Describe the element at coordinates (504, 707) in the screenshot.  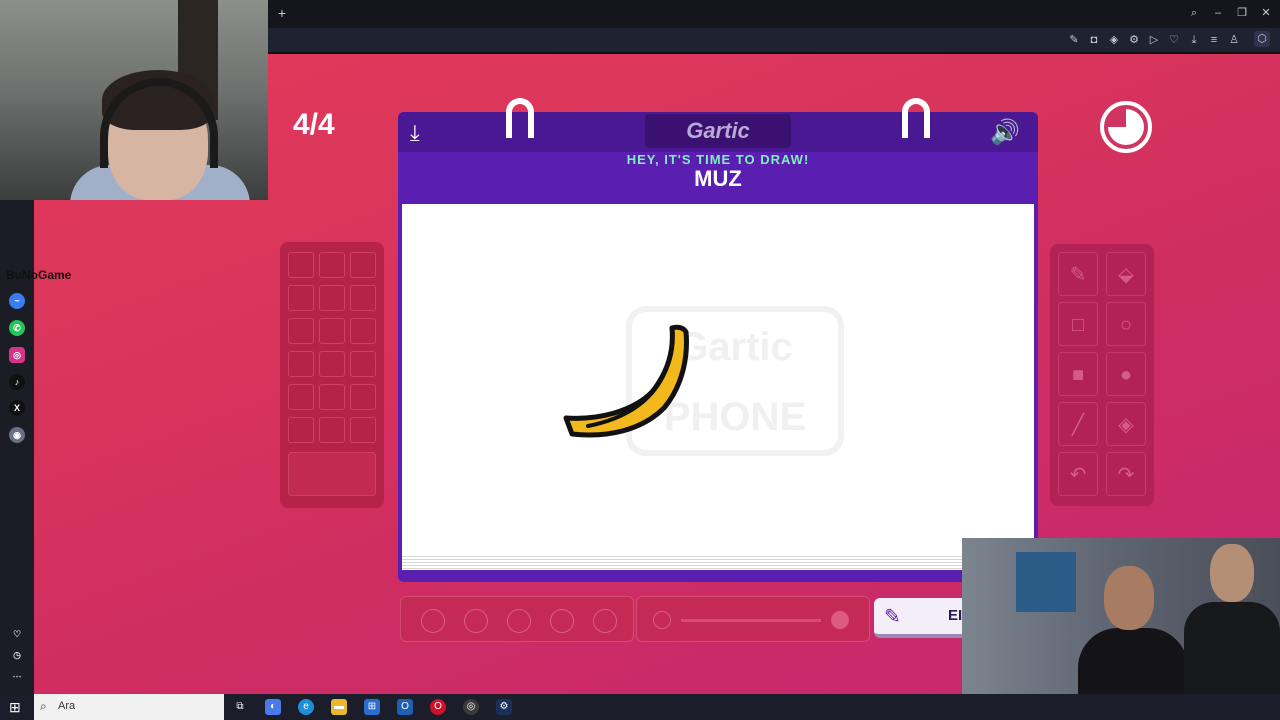
I see `steam-icon: ⚙` at that location.